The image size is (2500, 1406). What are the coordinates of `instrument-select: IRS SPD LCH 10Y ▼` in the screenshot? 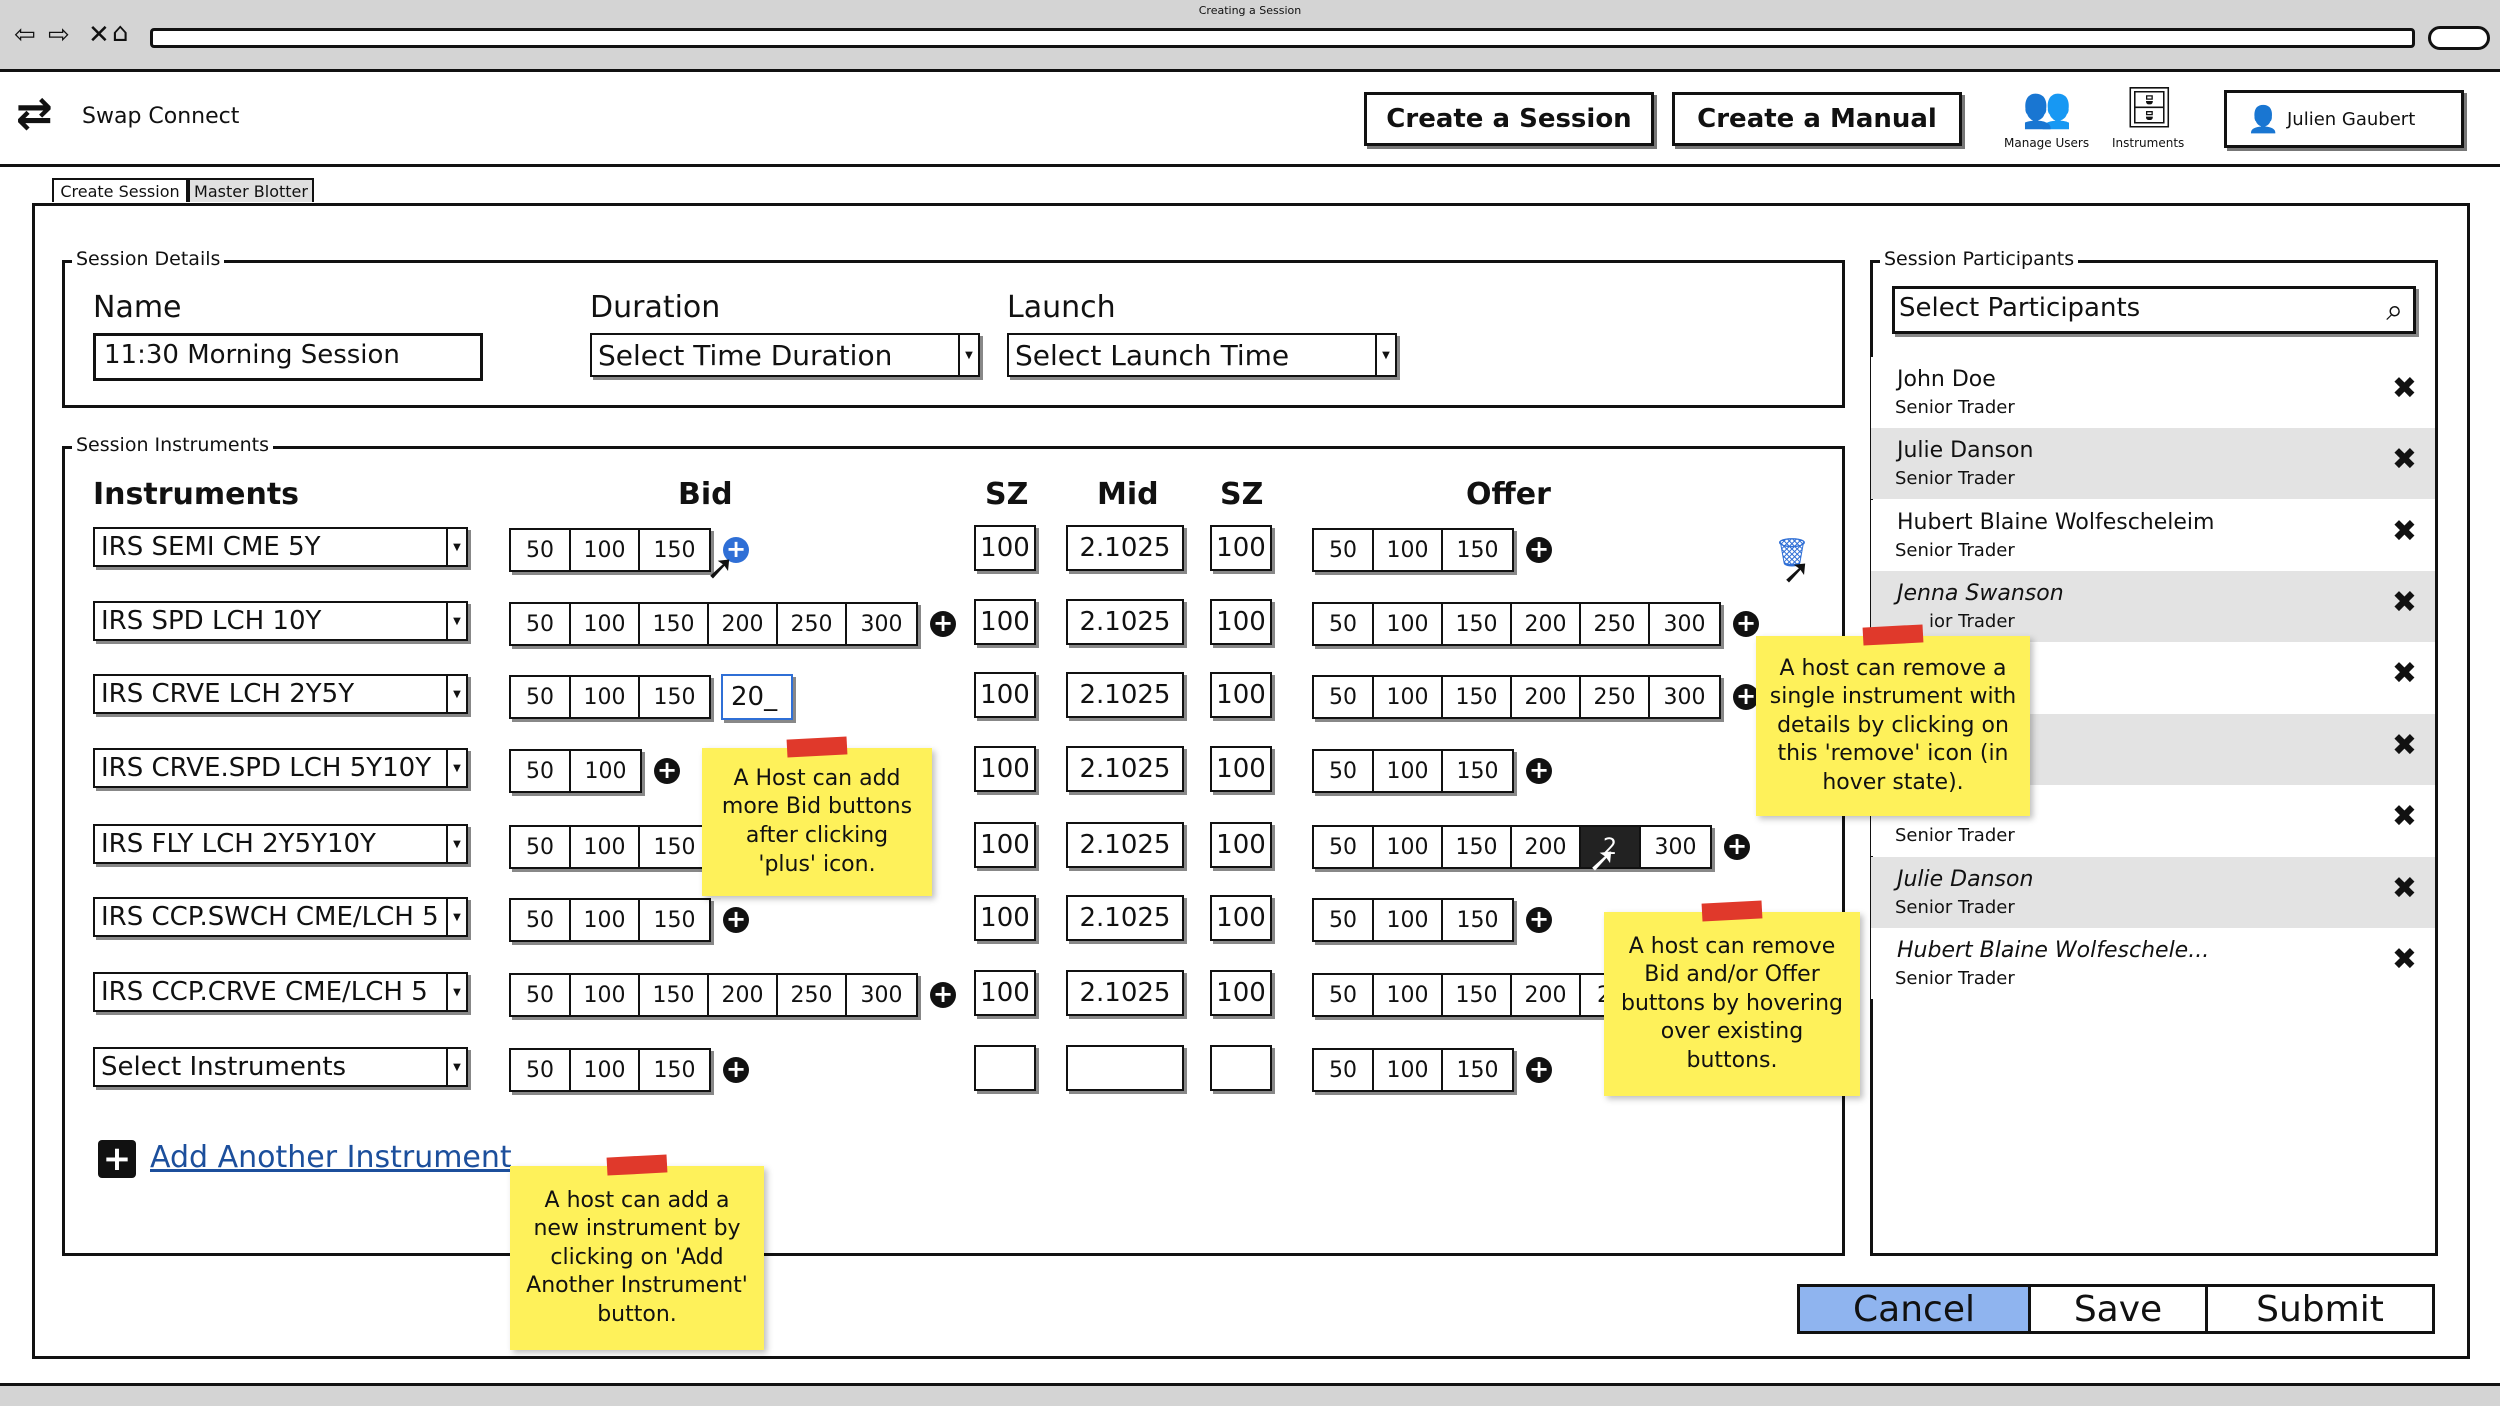 It's located at (280, 621).